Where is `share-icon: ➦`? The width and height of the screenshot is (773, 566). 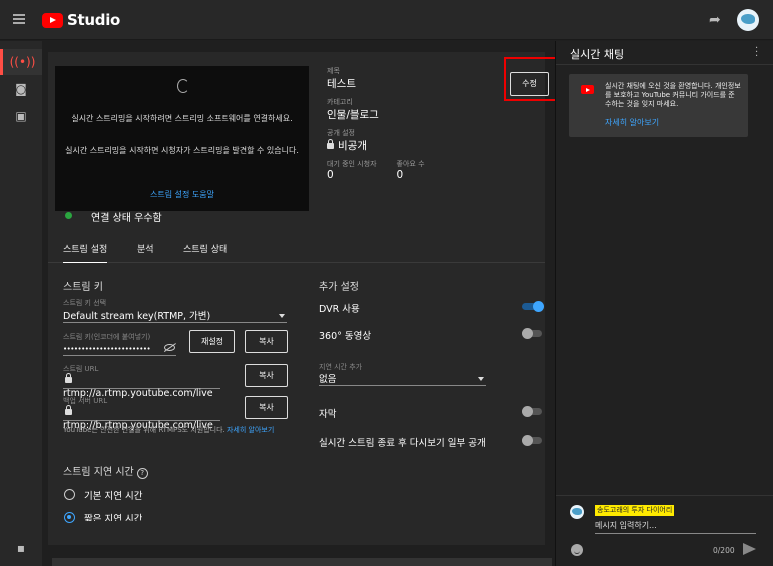
share-icon: ➦ is located at coordinates (717, 20).